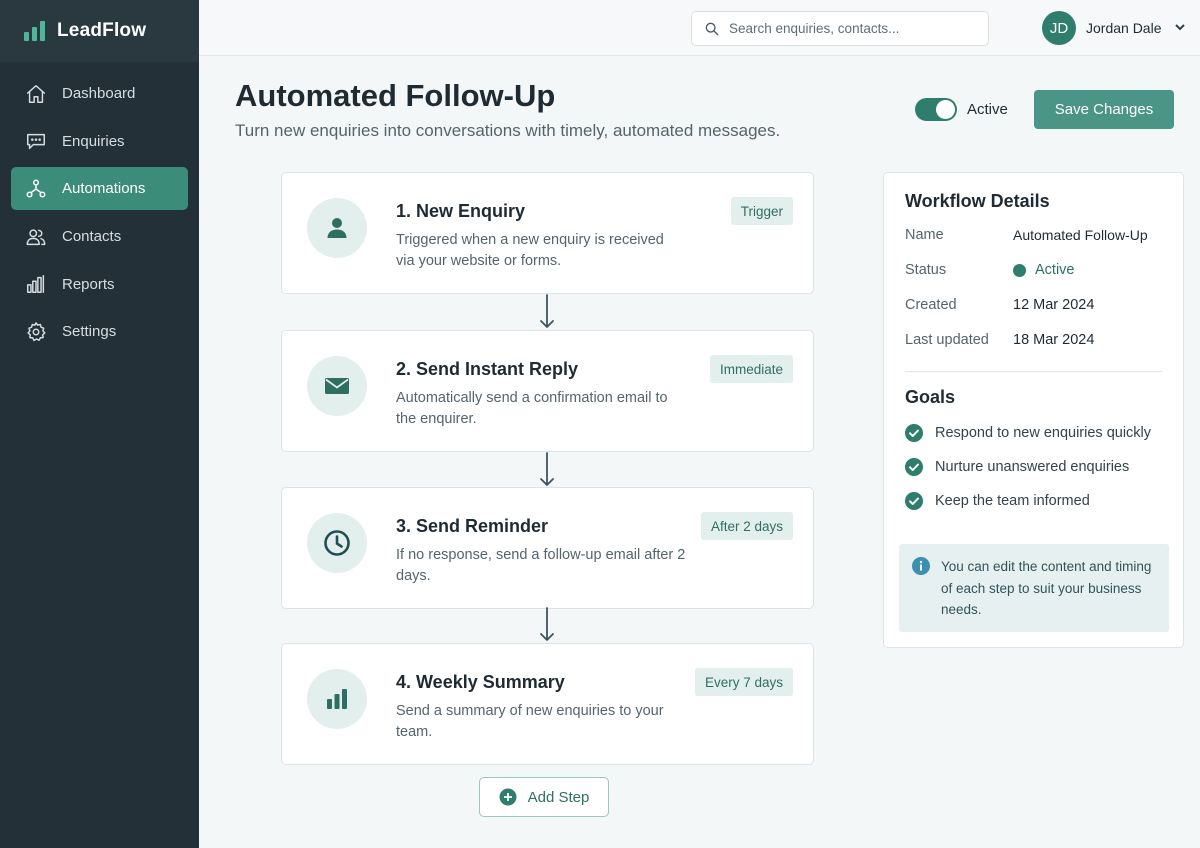  I want to click on step-badge: Immediate, so click(751, 369).